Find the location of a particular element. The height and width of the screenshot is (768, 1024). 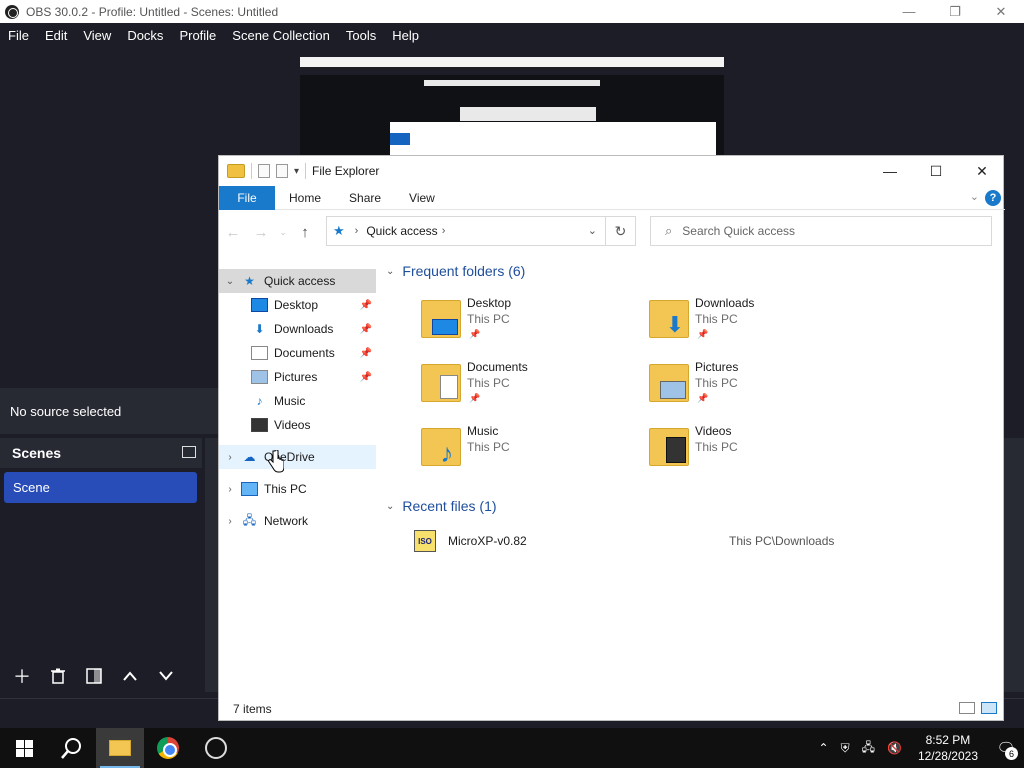

customize-dropdown-icon: ▾ is located at coordinates (296, 171).